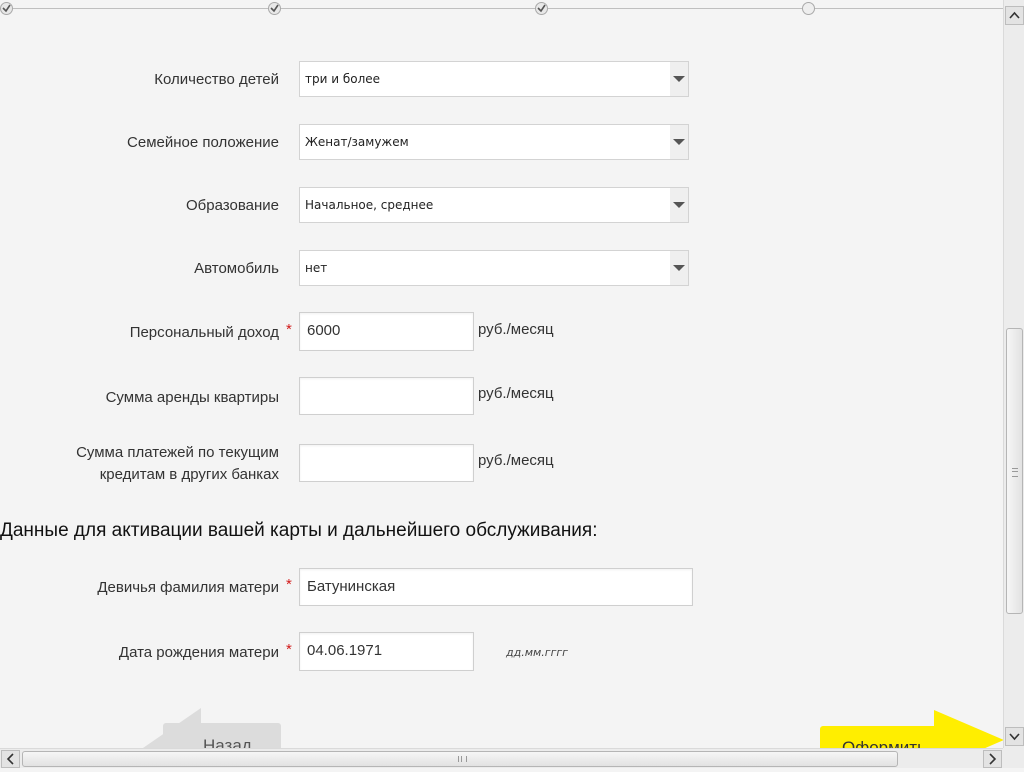 Image resolution: width=1024 pixels, height=772 pixels. I want to click on education-value: Начальное, среднее, so click(369, 205).